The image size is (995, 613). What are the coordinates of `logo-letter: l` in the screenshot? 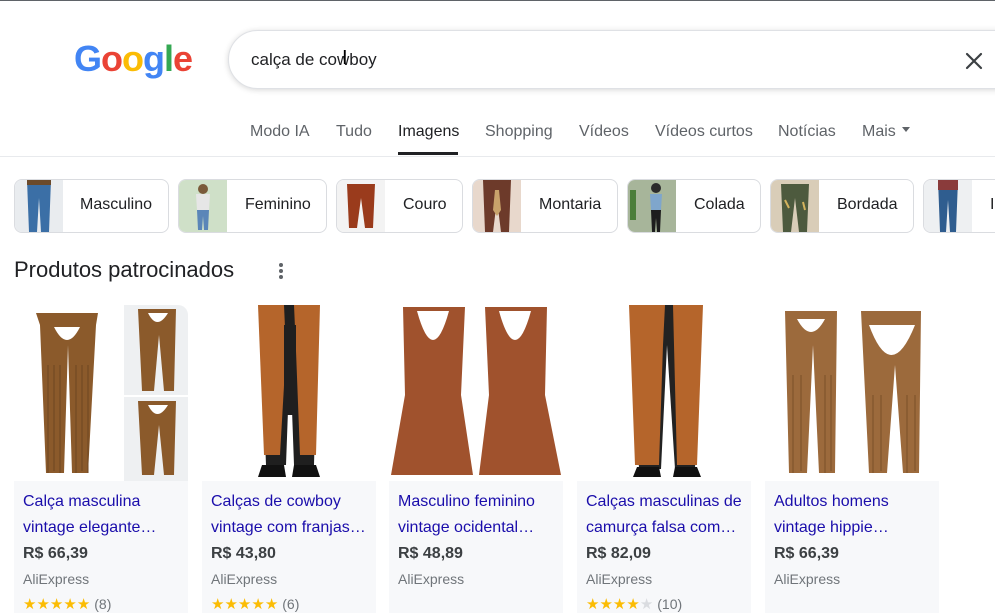 It's located at (169, 58).